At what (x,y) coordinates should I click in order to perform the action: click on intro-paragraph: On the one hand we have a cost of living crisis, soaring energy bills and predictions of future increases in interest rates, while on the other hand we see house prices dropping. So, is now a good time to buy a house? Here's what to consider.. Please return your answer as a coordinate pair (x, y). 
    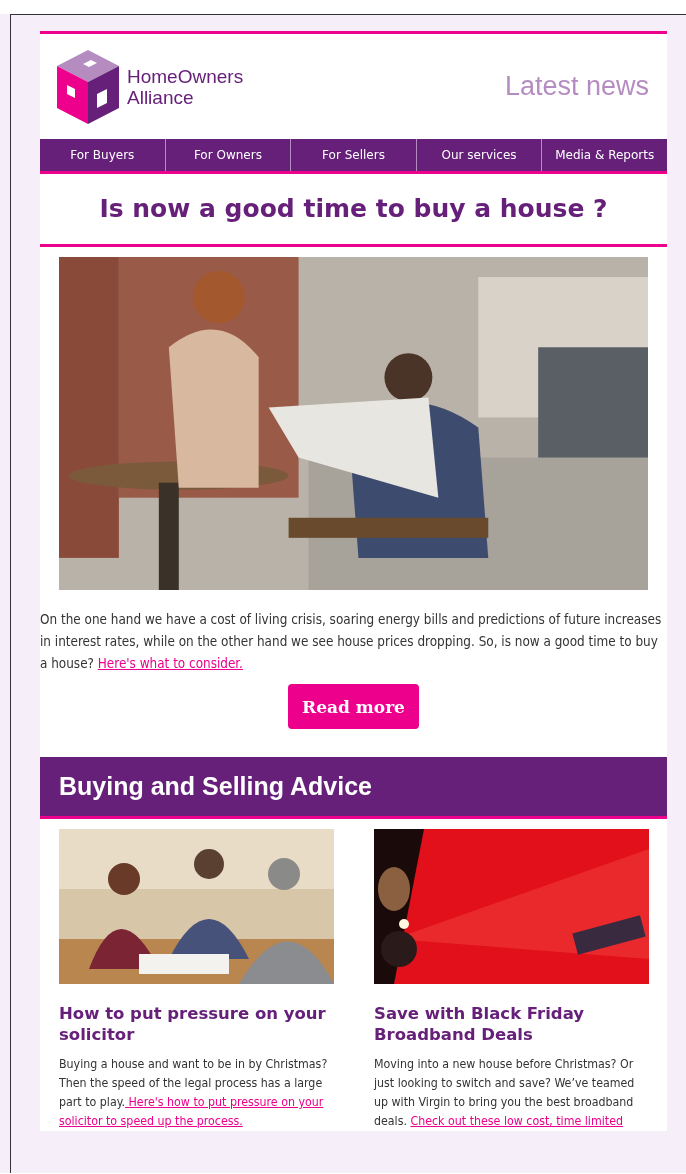
    Looking at the image, I should click on (351, 642).